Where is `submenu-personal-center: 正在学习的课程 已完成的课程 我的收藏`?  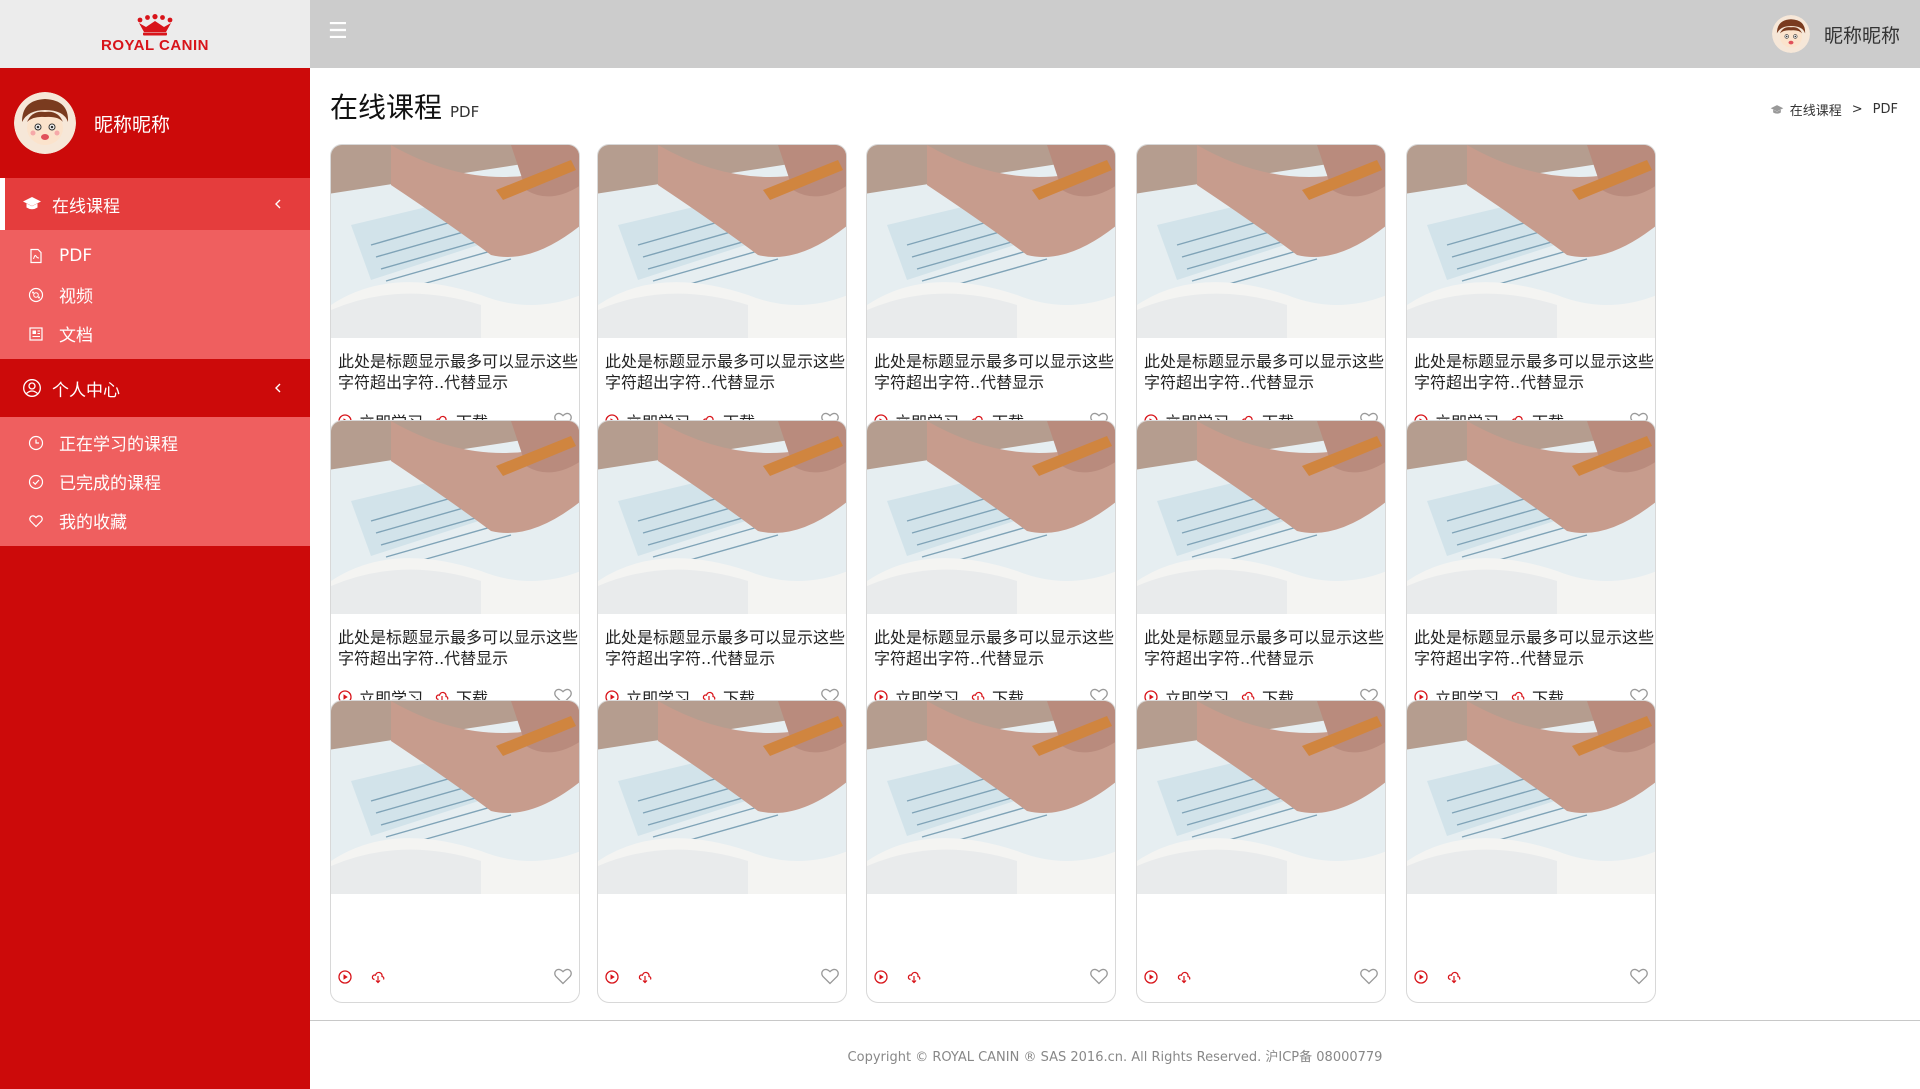 submenu-personal-center: 正在学习的课程 已完成的课程 我的收藏 is located at coordinates (155, 481).